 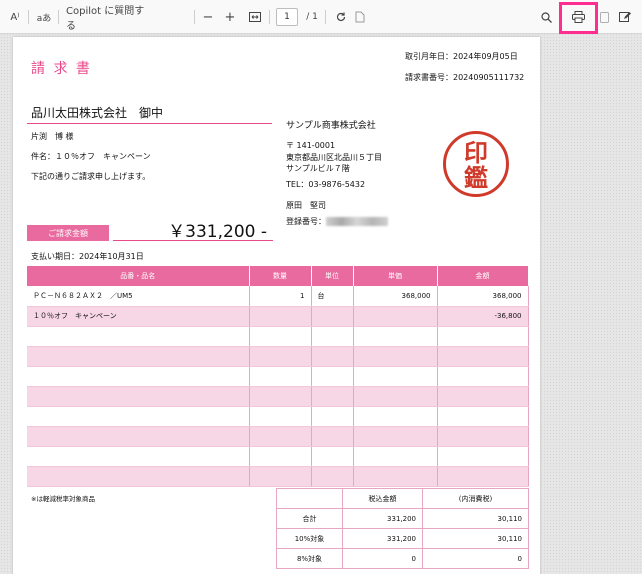 I want to click on table-row: ＰＣ－Ｎ６８２ＡＸ２ ／UM5 1 台 368,000 368,000, so click(x=278, y=296).